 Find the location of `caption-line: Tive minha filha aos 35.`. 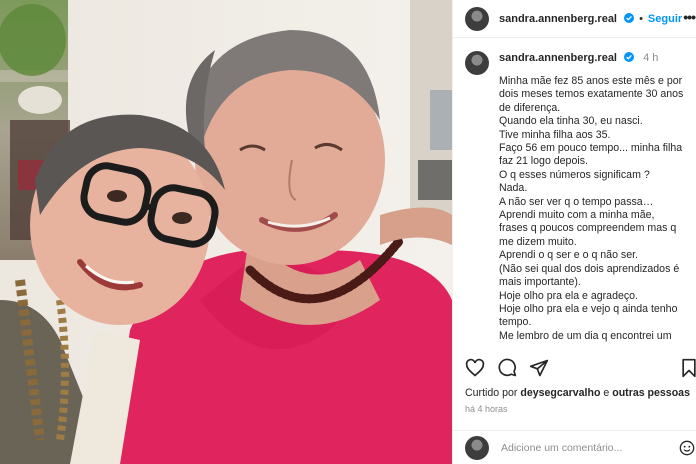

caption-line: Tive minha filha aos 35. is located at coordinates (555, 134).